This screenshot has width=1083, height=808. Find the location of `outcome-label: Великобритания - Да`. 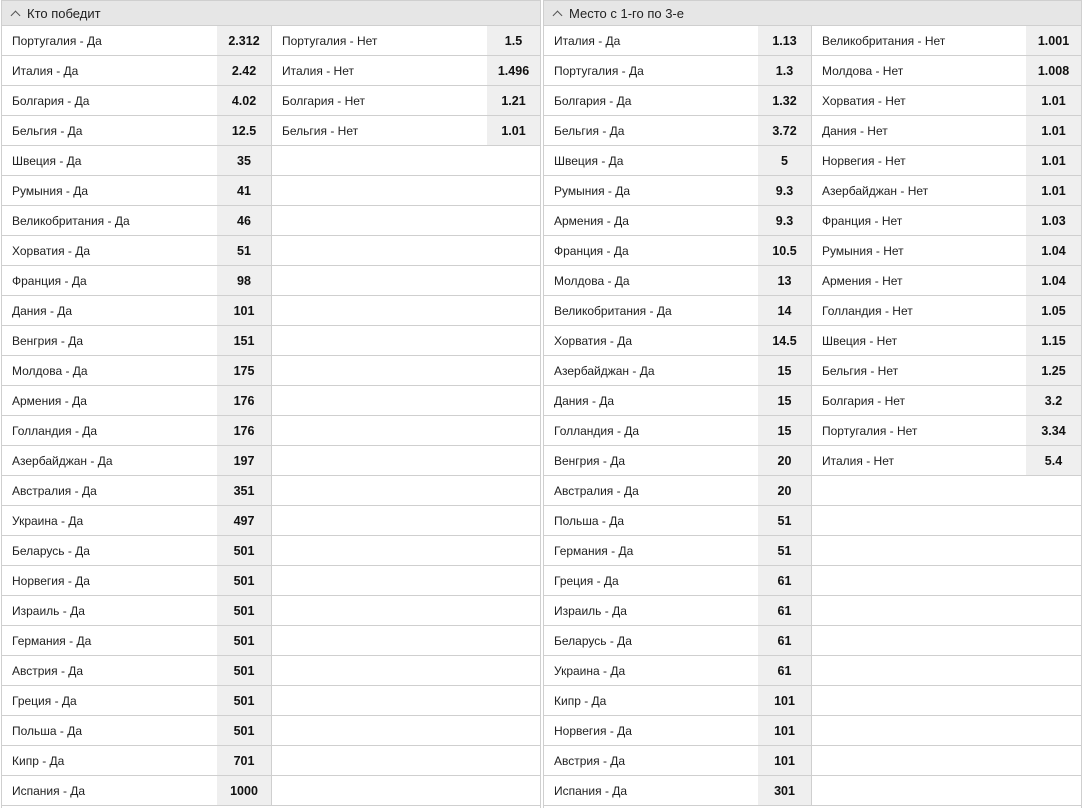

outcome-label: Великобритания - Да is located at coordinates (651, 310).